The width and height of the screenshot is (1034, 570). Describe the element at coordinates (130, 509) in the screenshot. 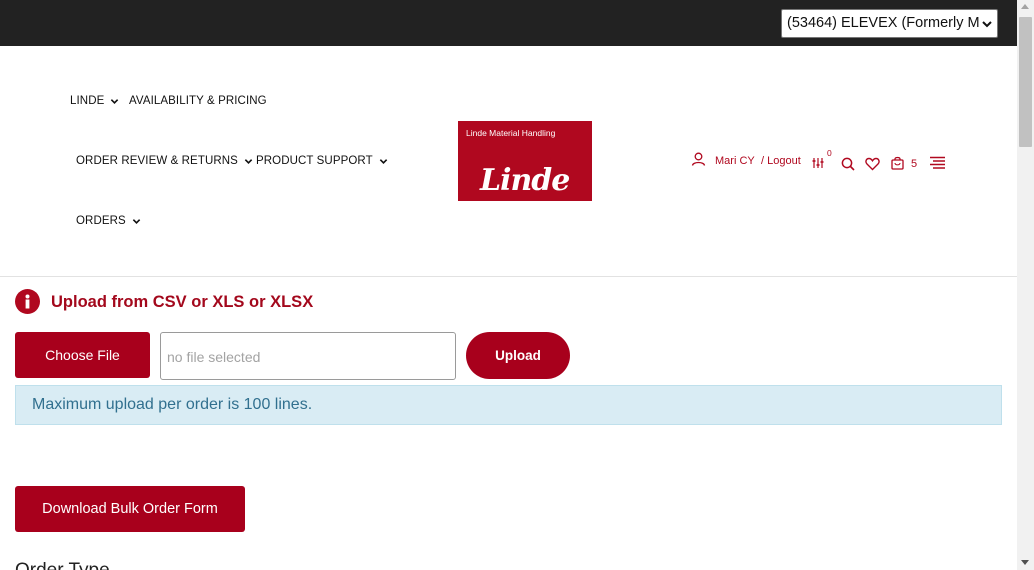

I see `download-bulk-order-form-button: Download Bulk Order Form` at that location.